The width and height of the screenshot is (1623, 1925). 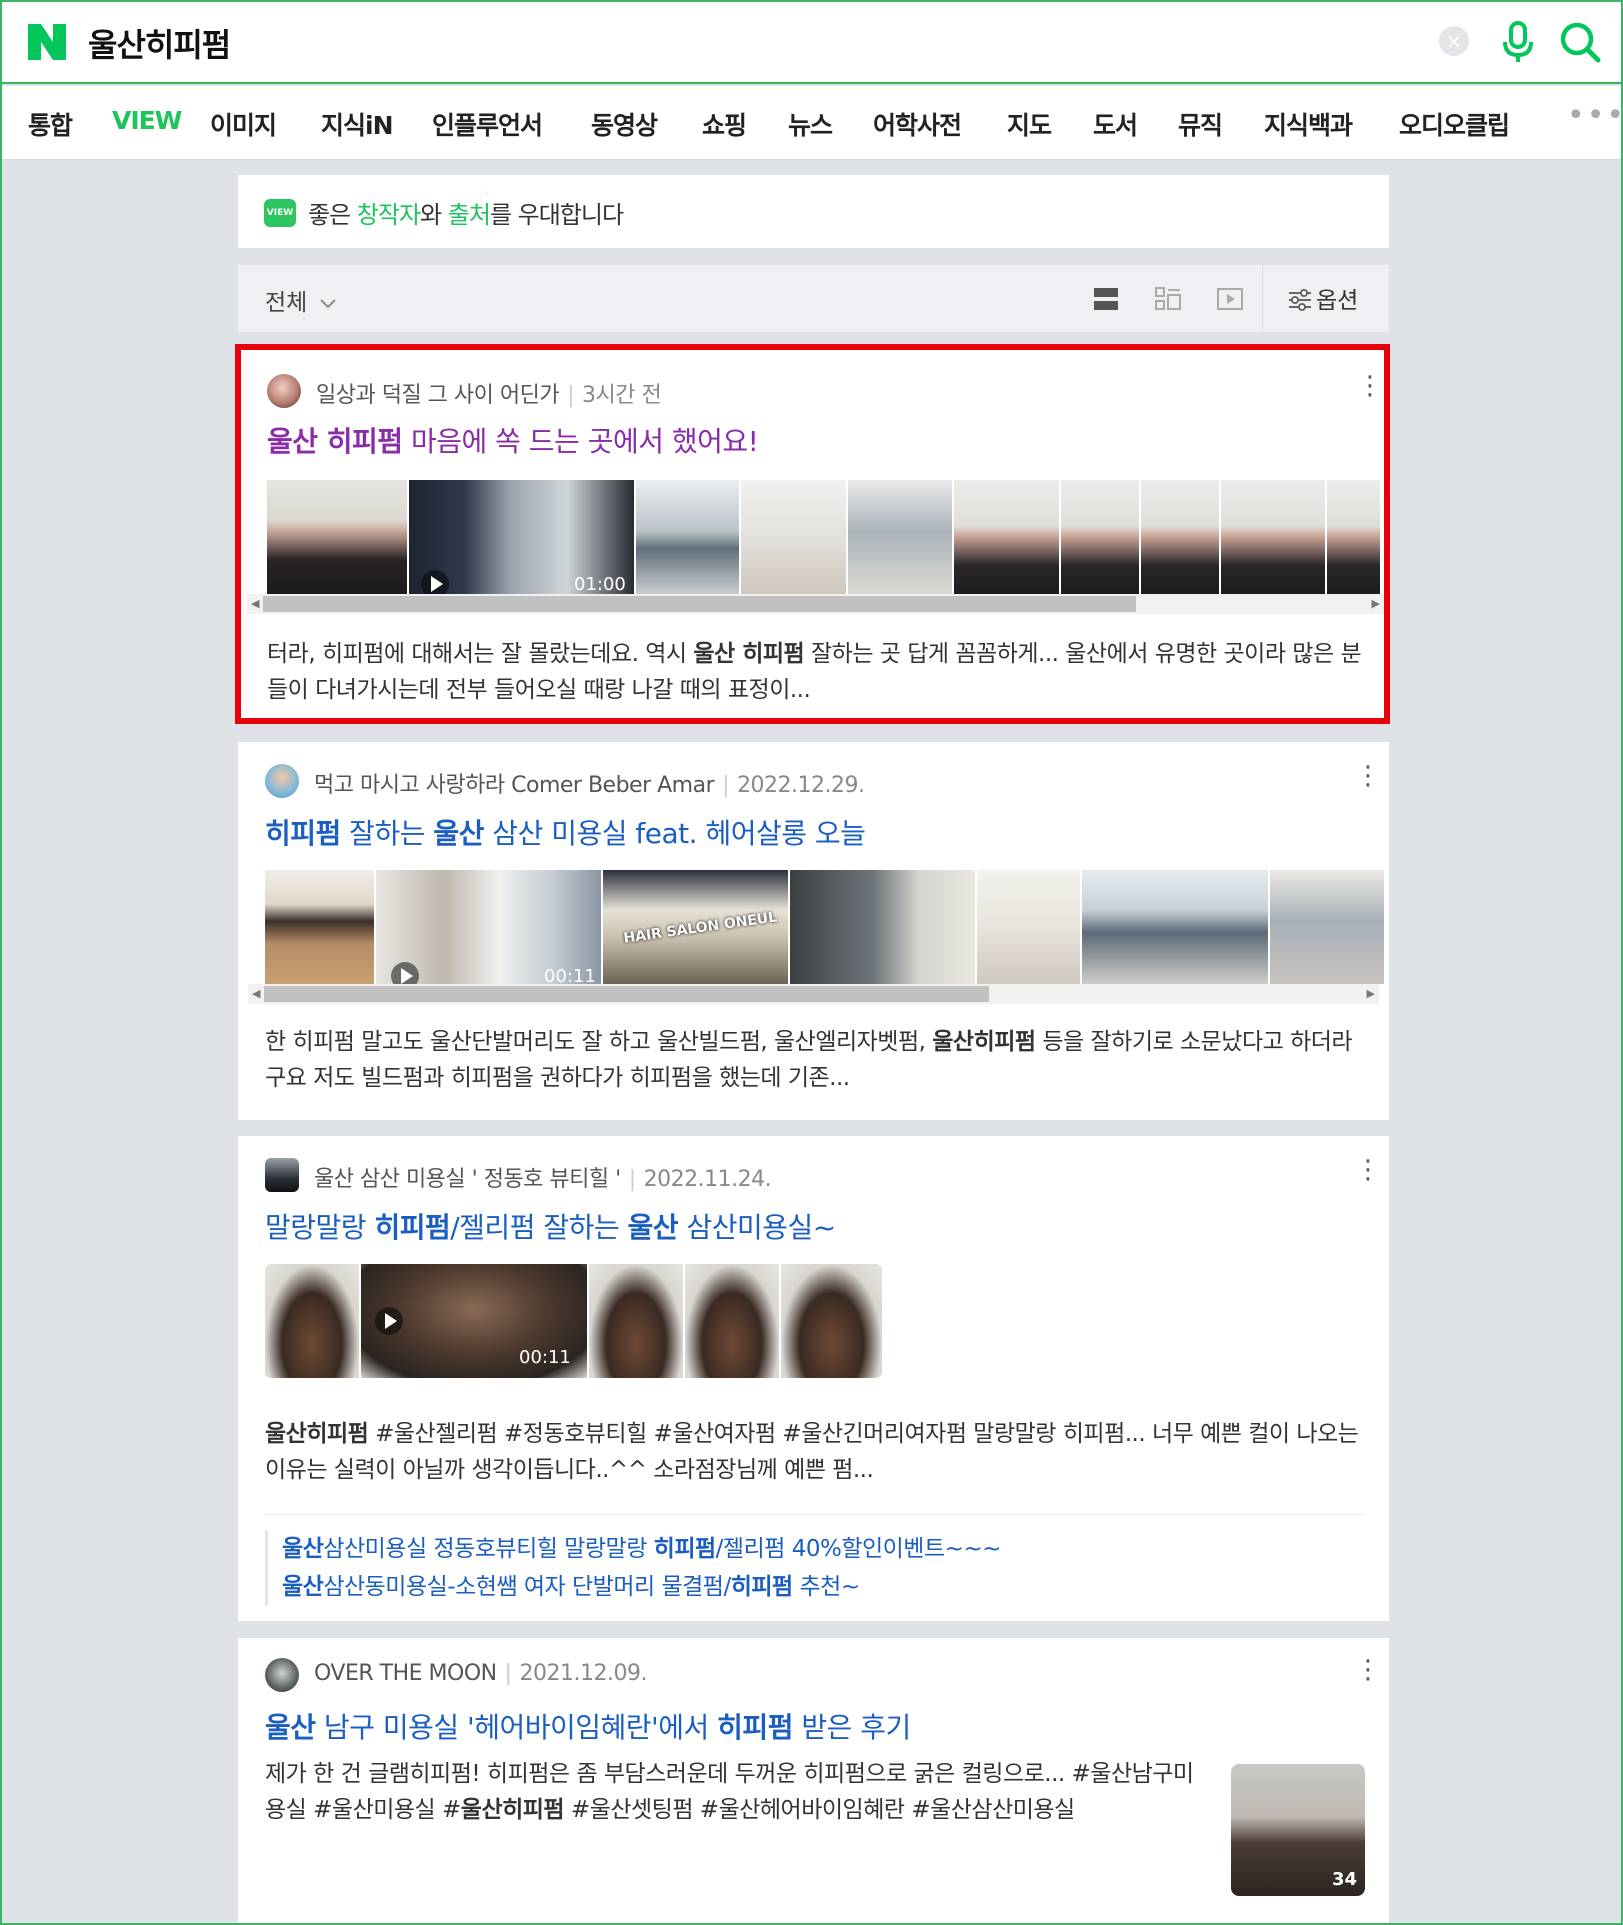 I want to click on title-text: 삼산 미용실 feat. 헤어살롱 오늘, so click(x=674, y=833).